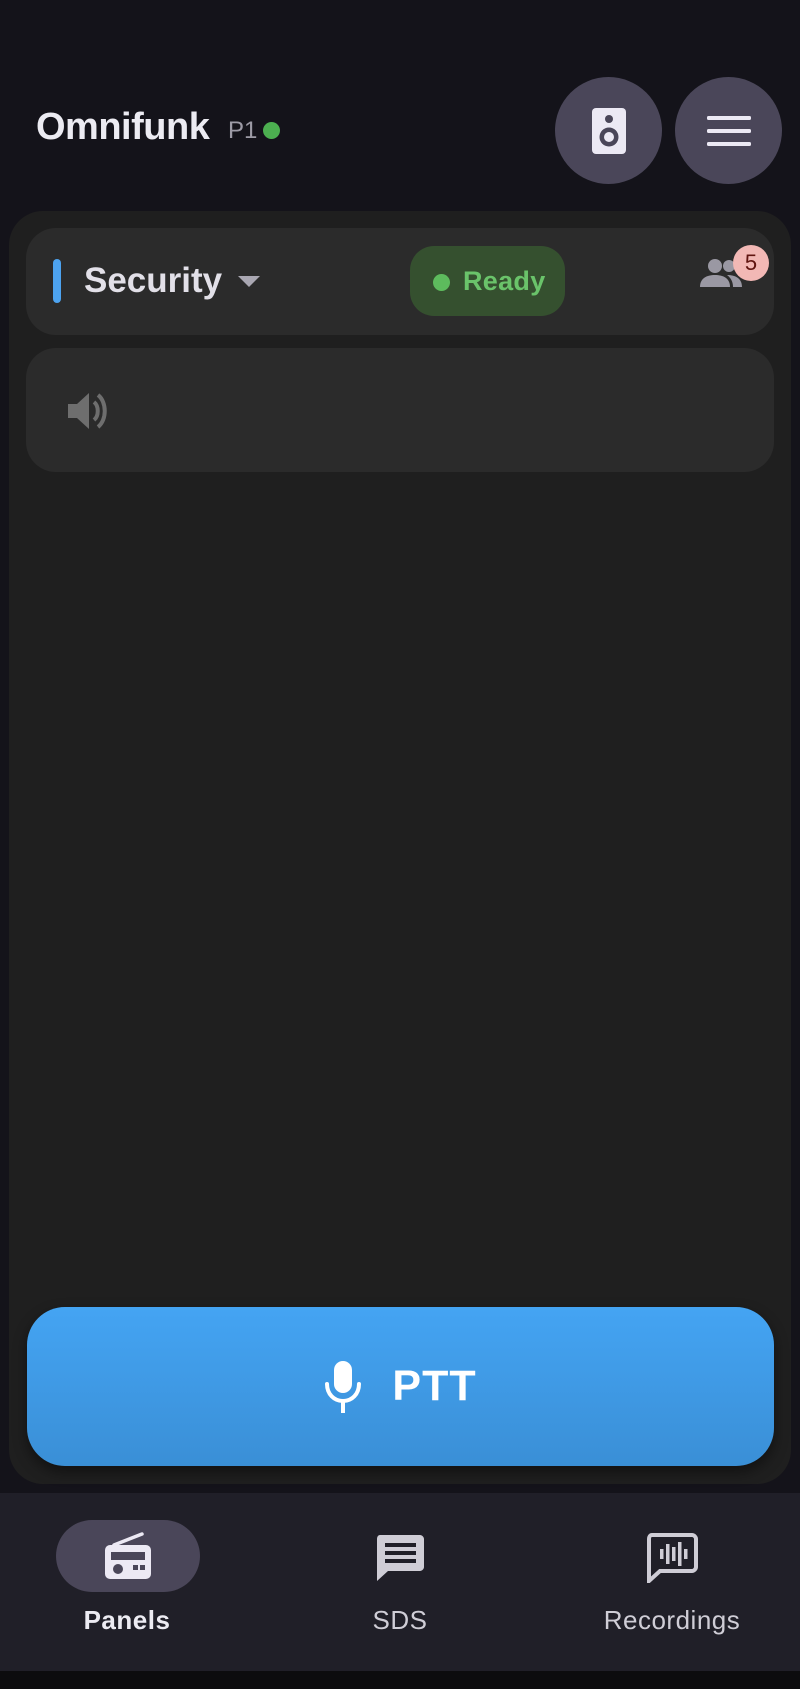  What do you see at coordinates (131, 1582) in the screenshot?
I see `nav-item-panels: Panels` at bounding box center [131, 1582].